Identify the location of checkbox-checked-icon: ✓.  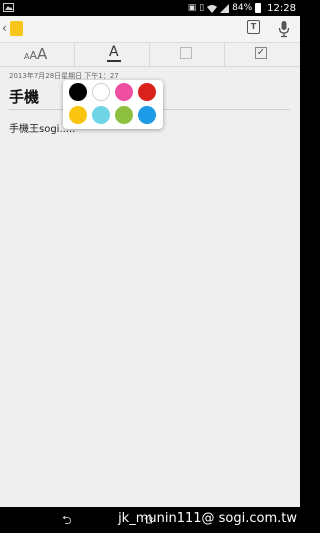
(261, 53).